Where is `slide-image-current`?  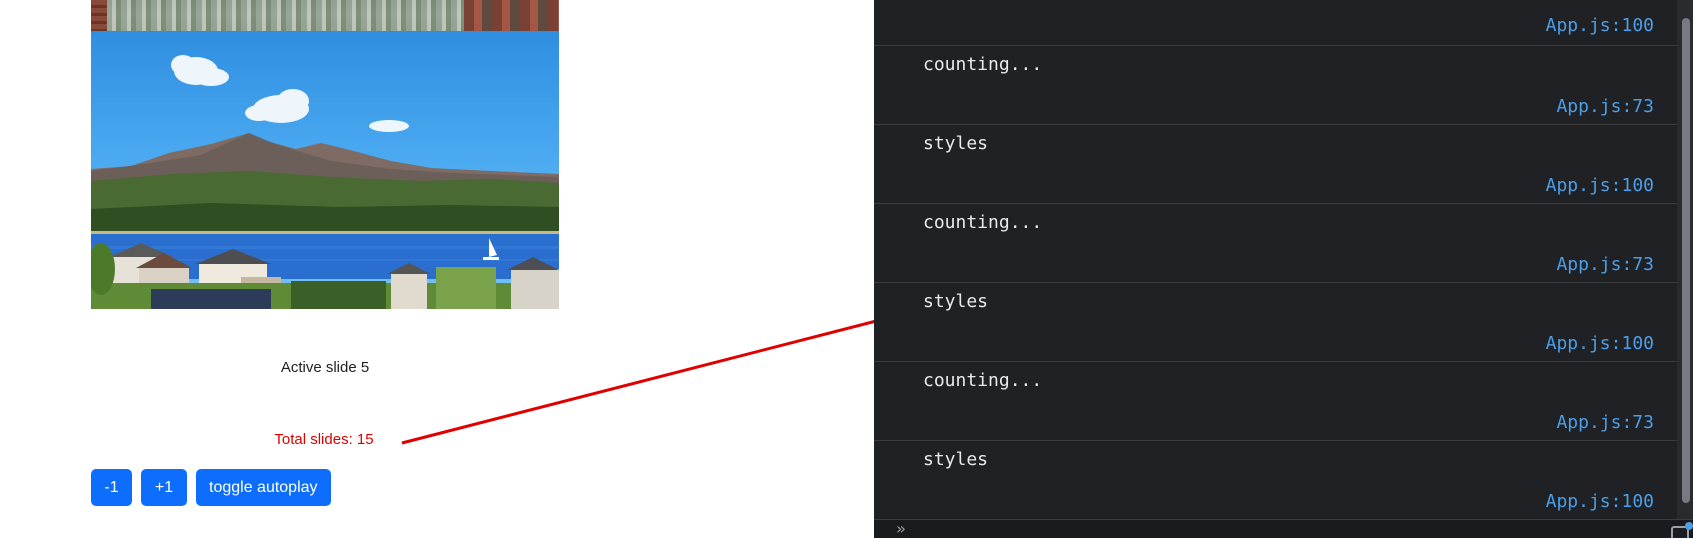
slide-image-current is located at coordinates (325, 170).